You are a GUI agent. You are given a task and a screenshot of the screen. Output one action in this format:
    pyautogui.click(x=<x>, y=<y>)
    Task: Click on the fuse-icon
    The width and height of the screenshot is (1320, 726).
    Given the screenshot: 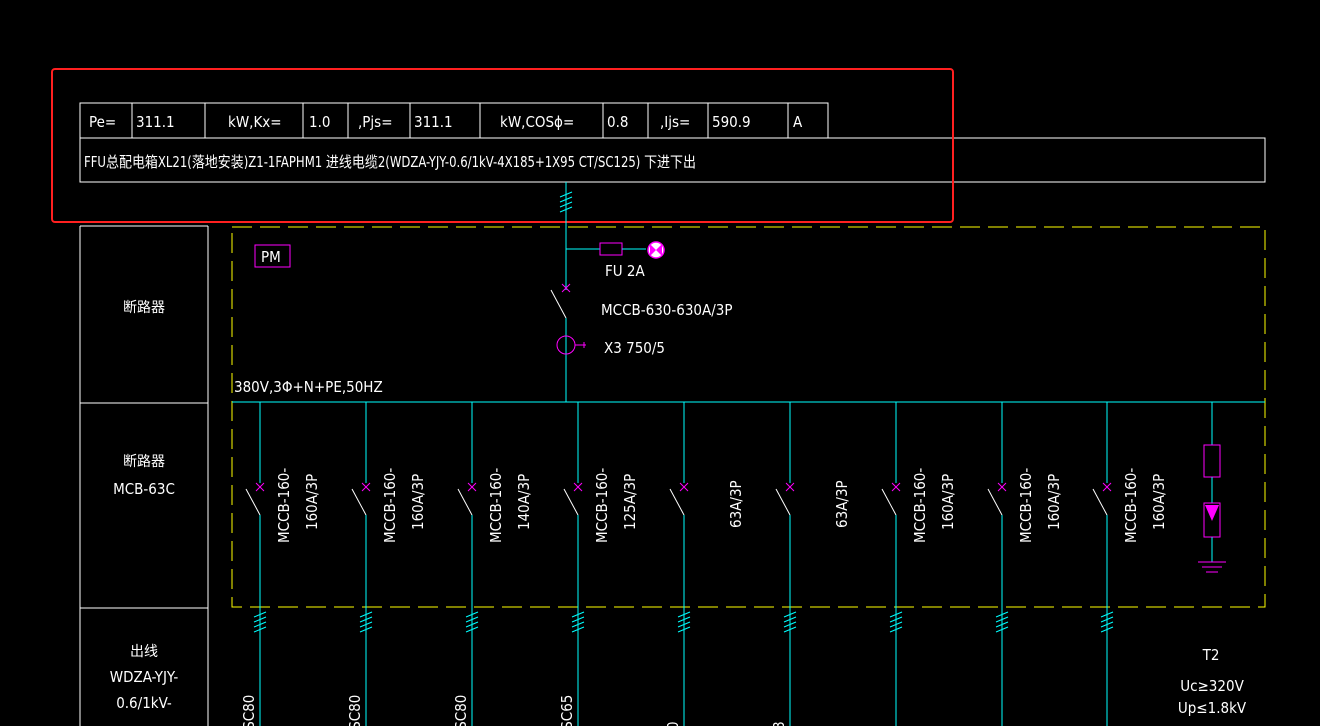 What is the action you would take?
    pyautogui.click(x=611, y=249)
    